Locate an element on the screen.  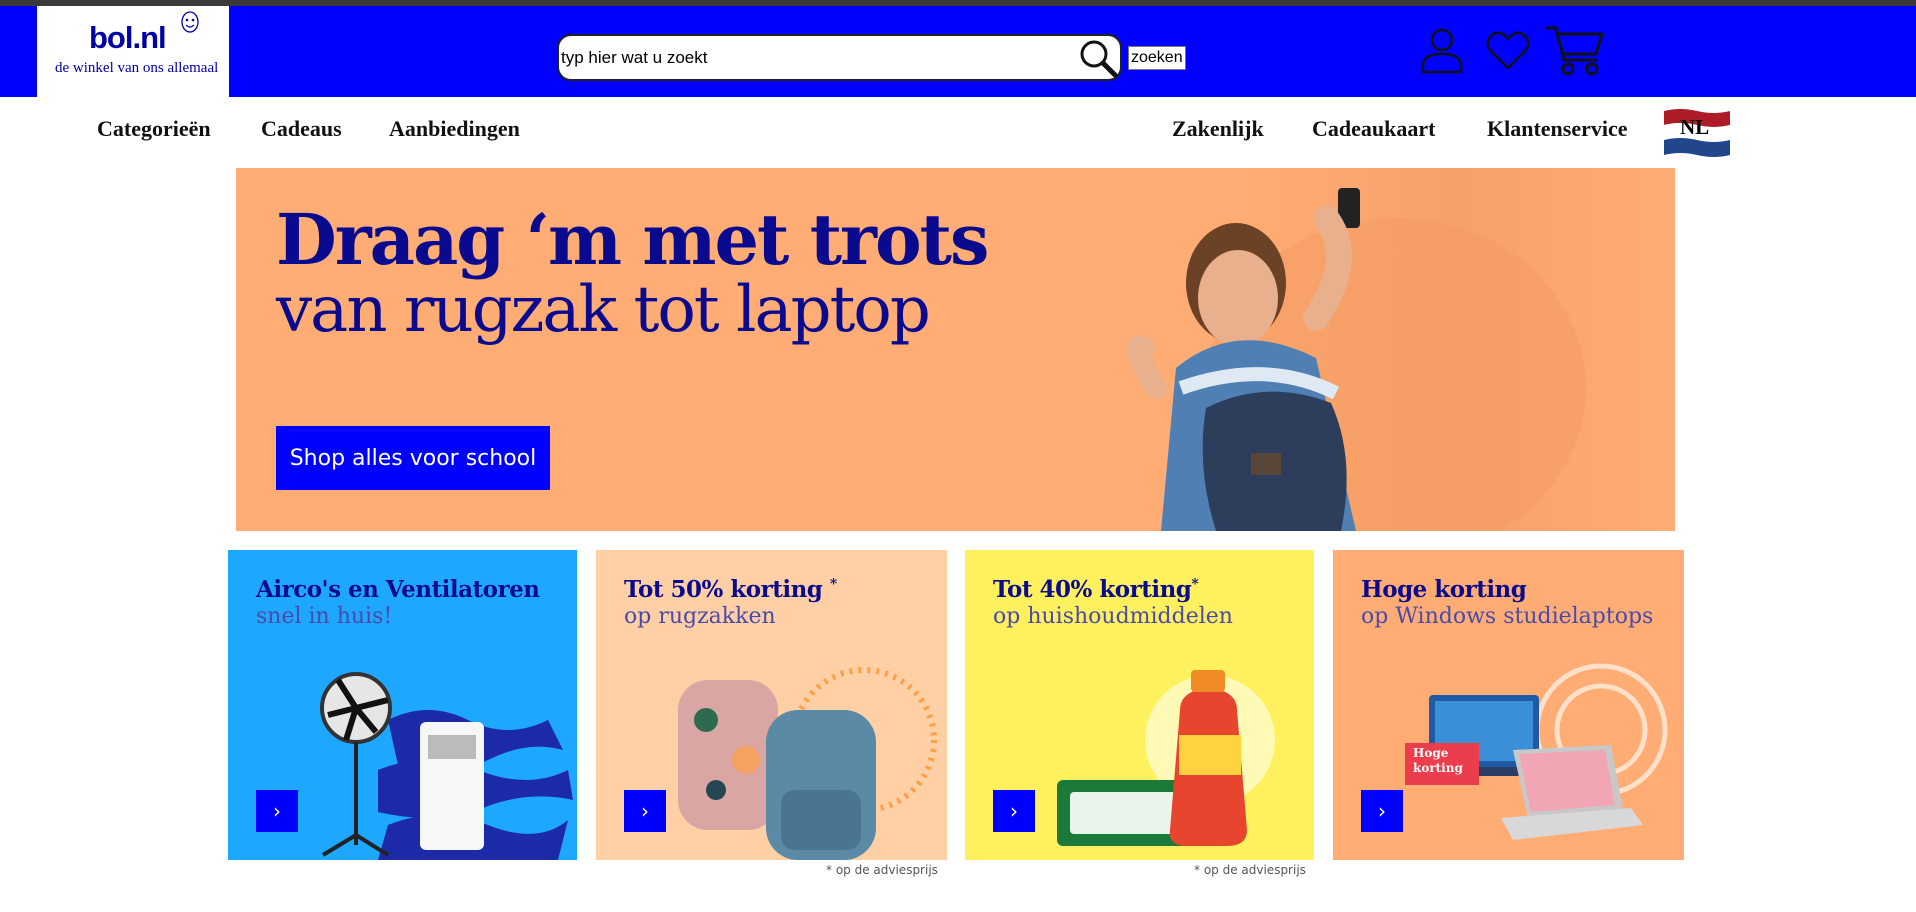
logo-wordmark: bol.nl is located at coordinates (128, 37).